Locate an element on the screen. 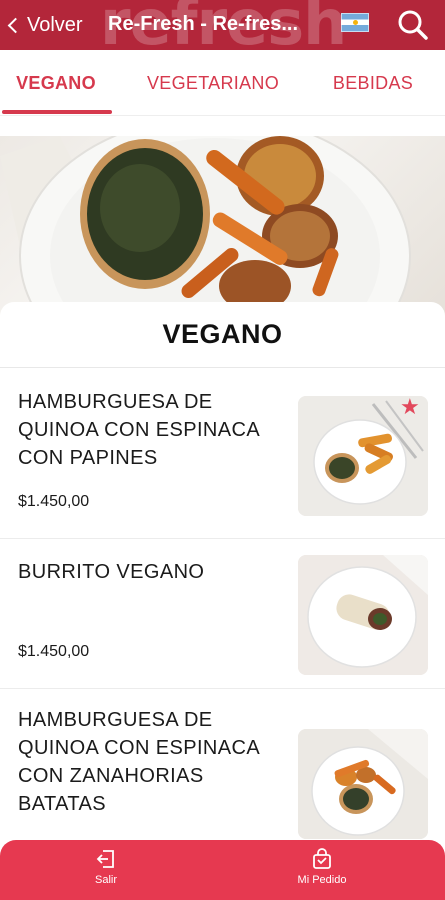 This screenshot has height=900, width=445. category-title: VEGANO is located at coordinates (222, 334).